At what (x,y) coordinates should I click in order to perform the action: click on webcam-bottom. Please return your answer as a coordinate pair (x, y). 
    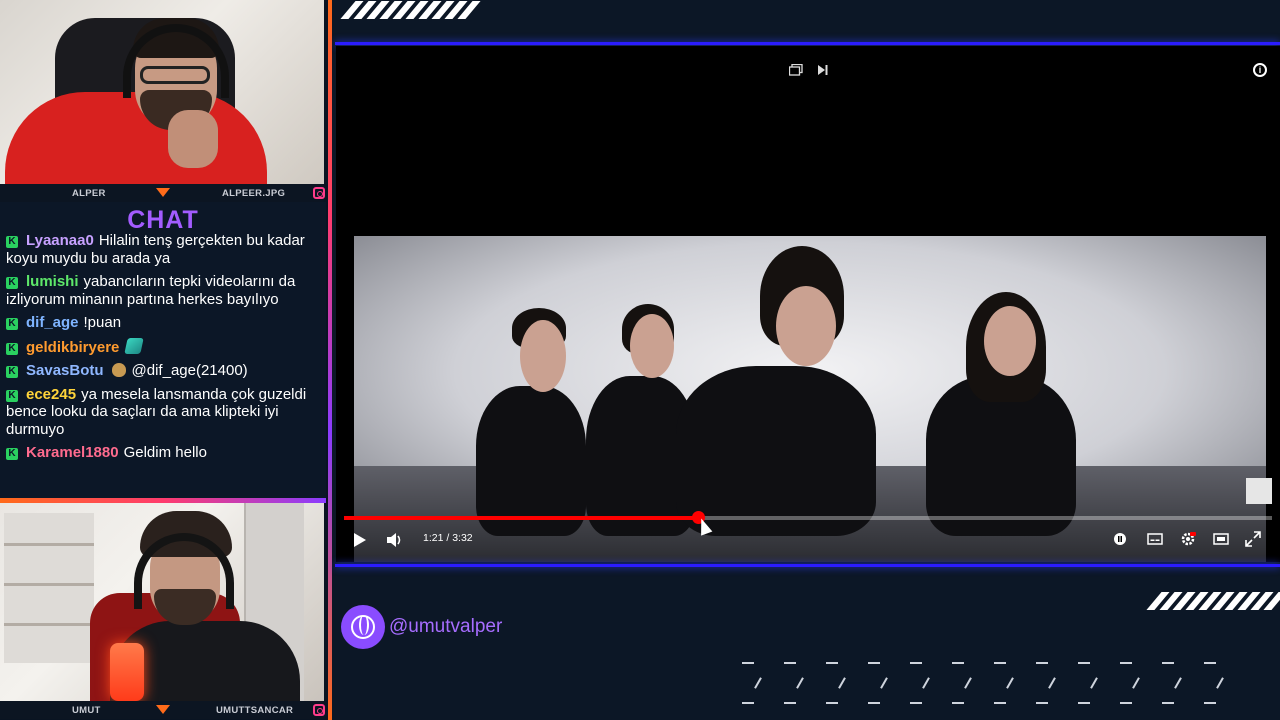
    Looking at the image, I should click on (162, 602).